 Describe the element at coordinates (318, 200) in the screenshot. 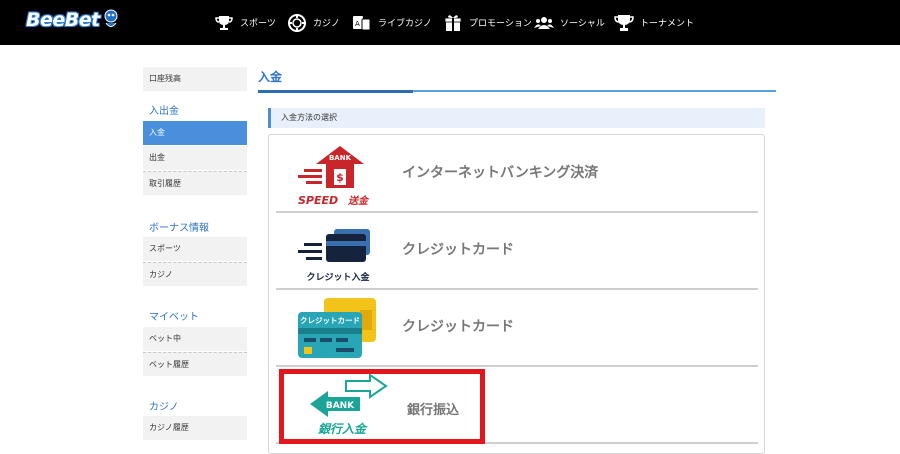

I see `svg-text: SPEED` at that location.